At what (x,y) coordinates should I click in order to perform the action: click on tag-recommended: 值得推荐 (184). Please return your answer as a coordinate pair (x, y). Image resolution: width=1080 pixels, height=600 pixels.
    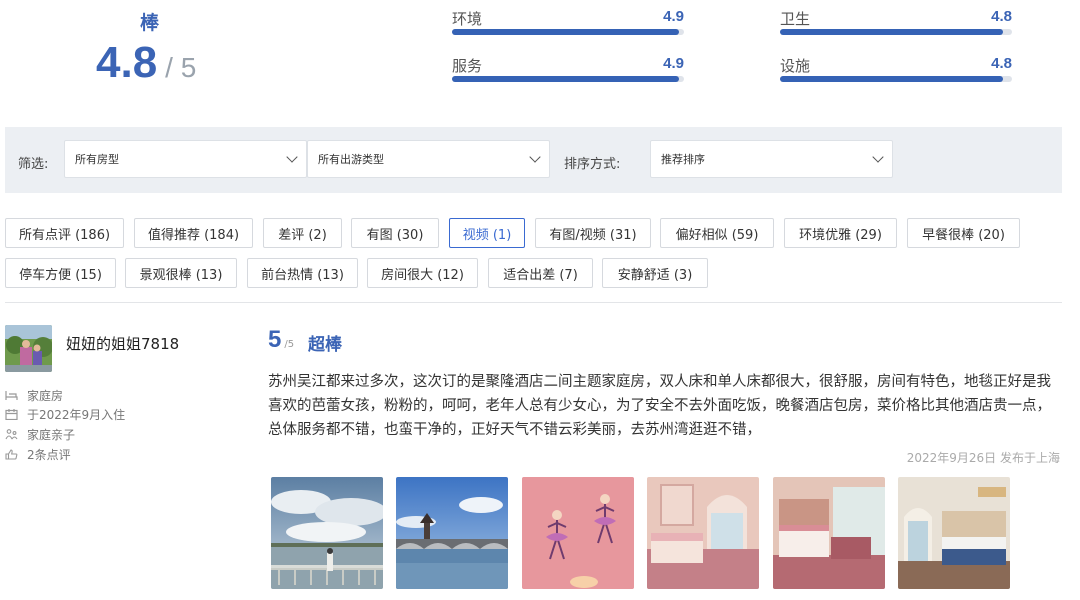
    Looking at the image, I should click on (193, 233).